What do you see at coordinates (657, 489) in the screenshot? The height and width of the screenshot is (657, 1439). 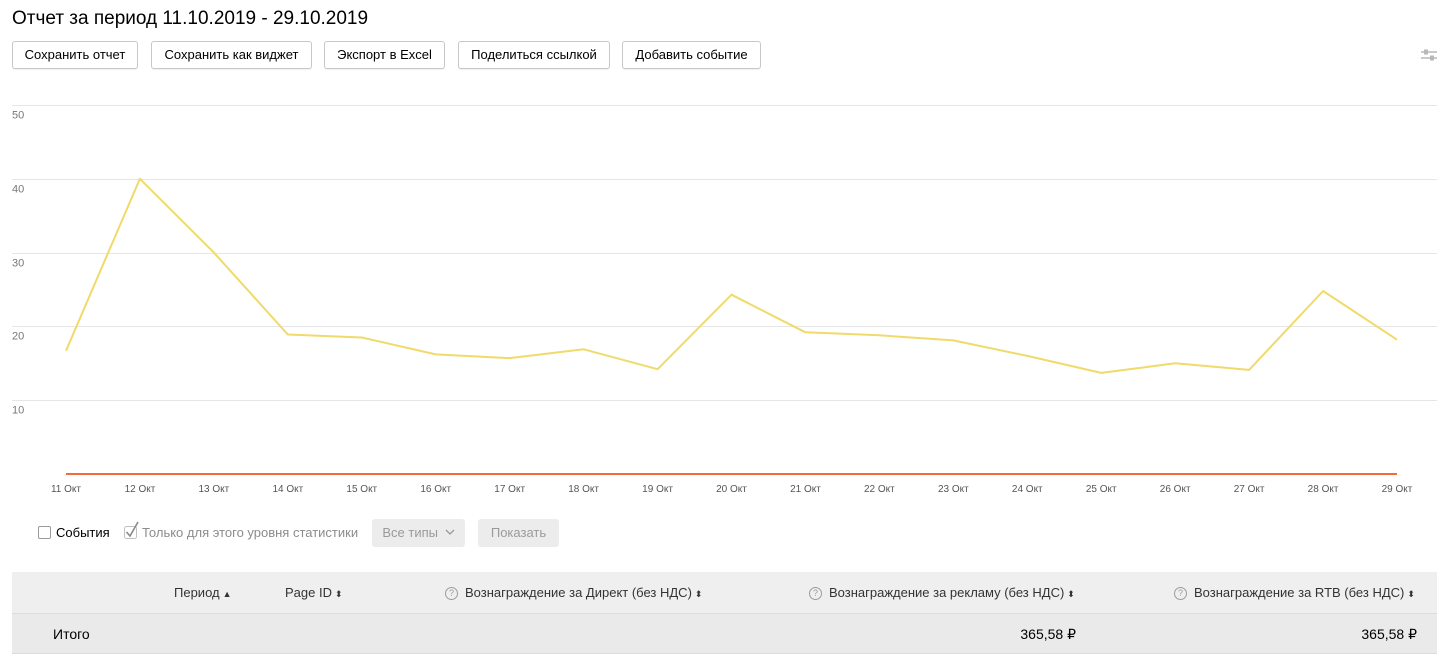 I see `x-tick-label: 19 Окт` at bounding box center [657, 489].